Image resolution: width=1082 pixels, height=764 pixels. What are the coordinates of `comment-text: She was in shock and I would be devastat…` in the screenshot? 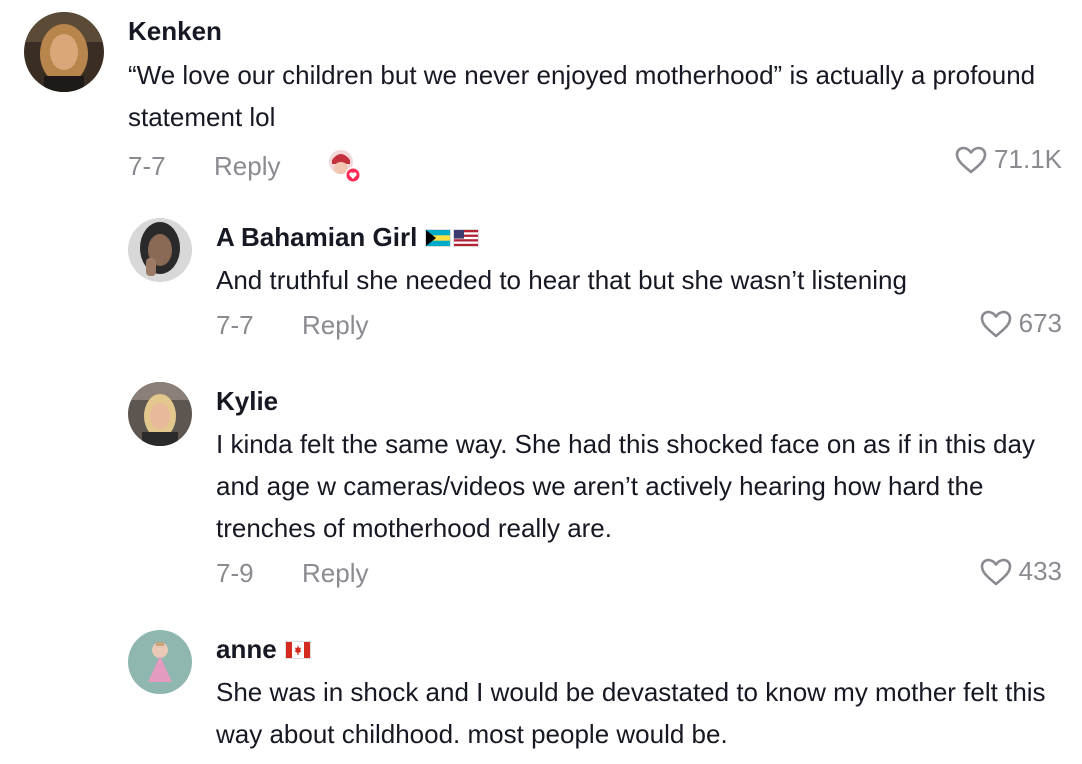 It's located at (631, 713).